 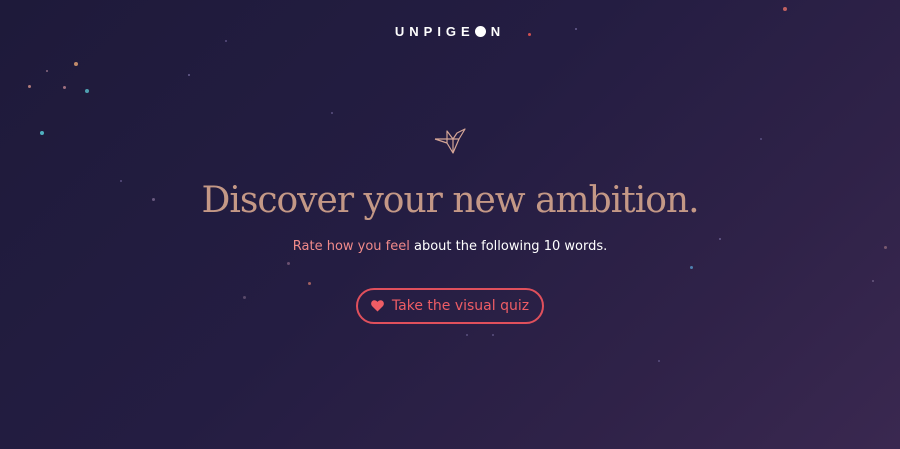 I want to click on take-quiz-button: Take the visual quiz, so click(x=450, y=306).